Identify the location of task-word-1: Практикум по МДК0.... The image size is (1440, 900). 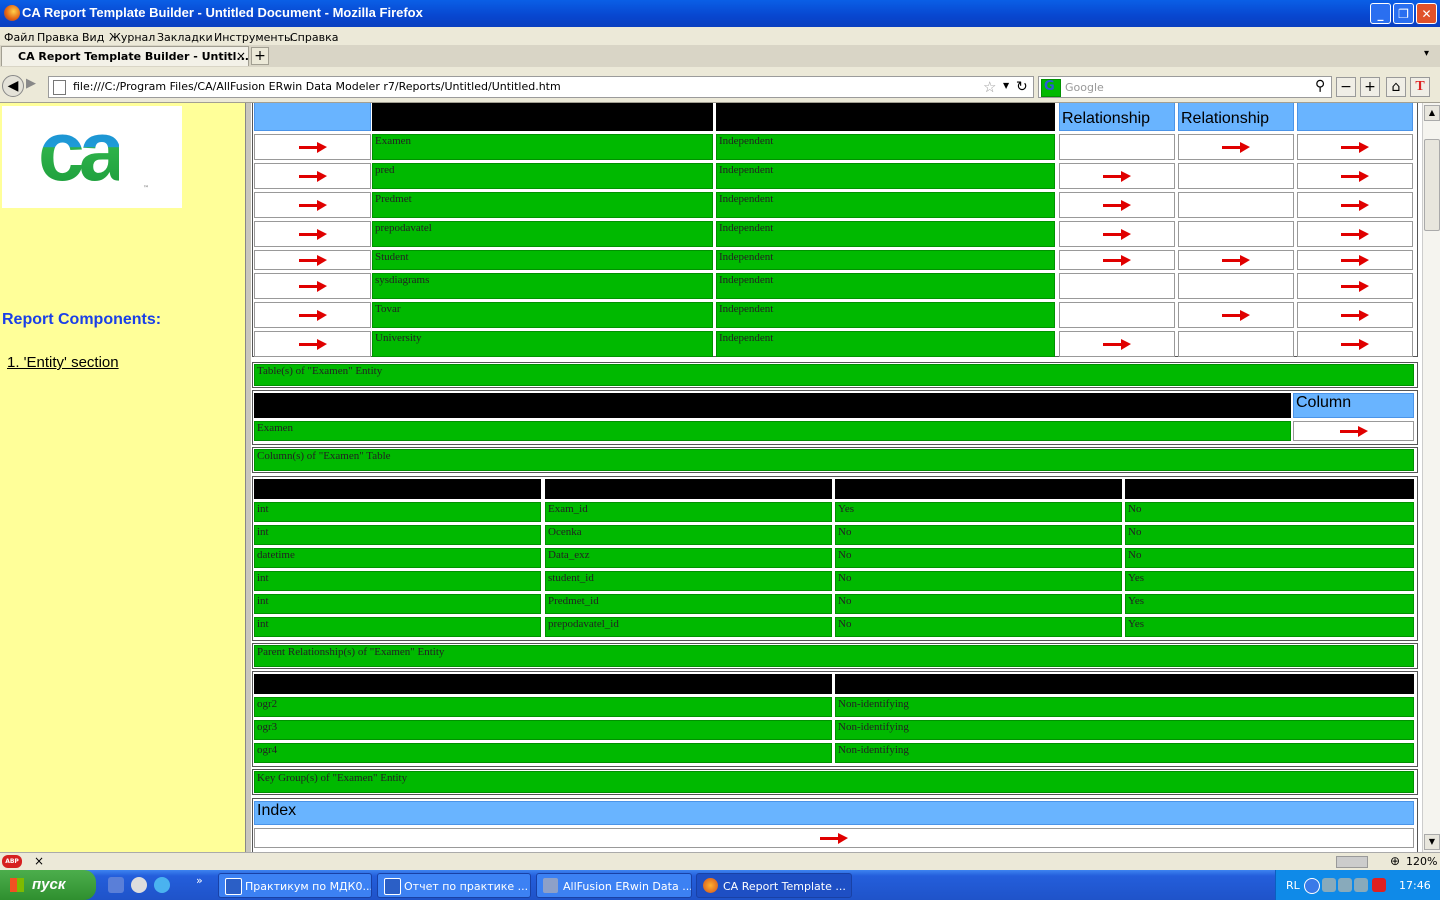
(295, 885).